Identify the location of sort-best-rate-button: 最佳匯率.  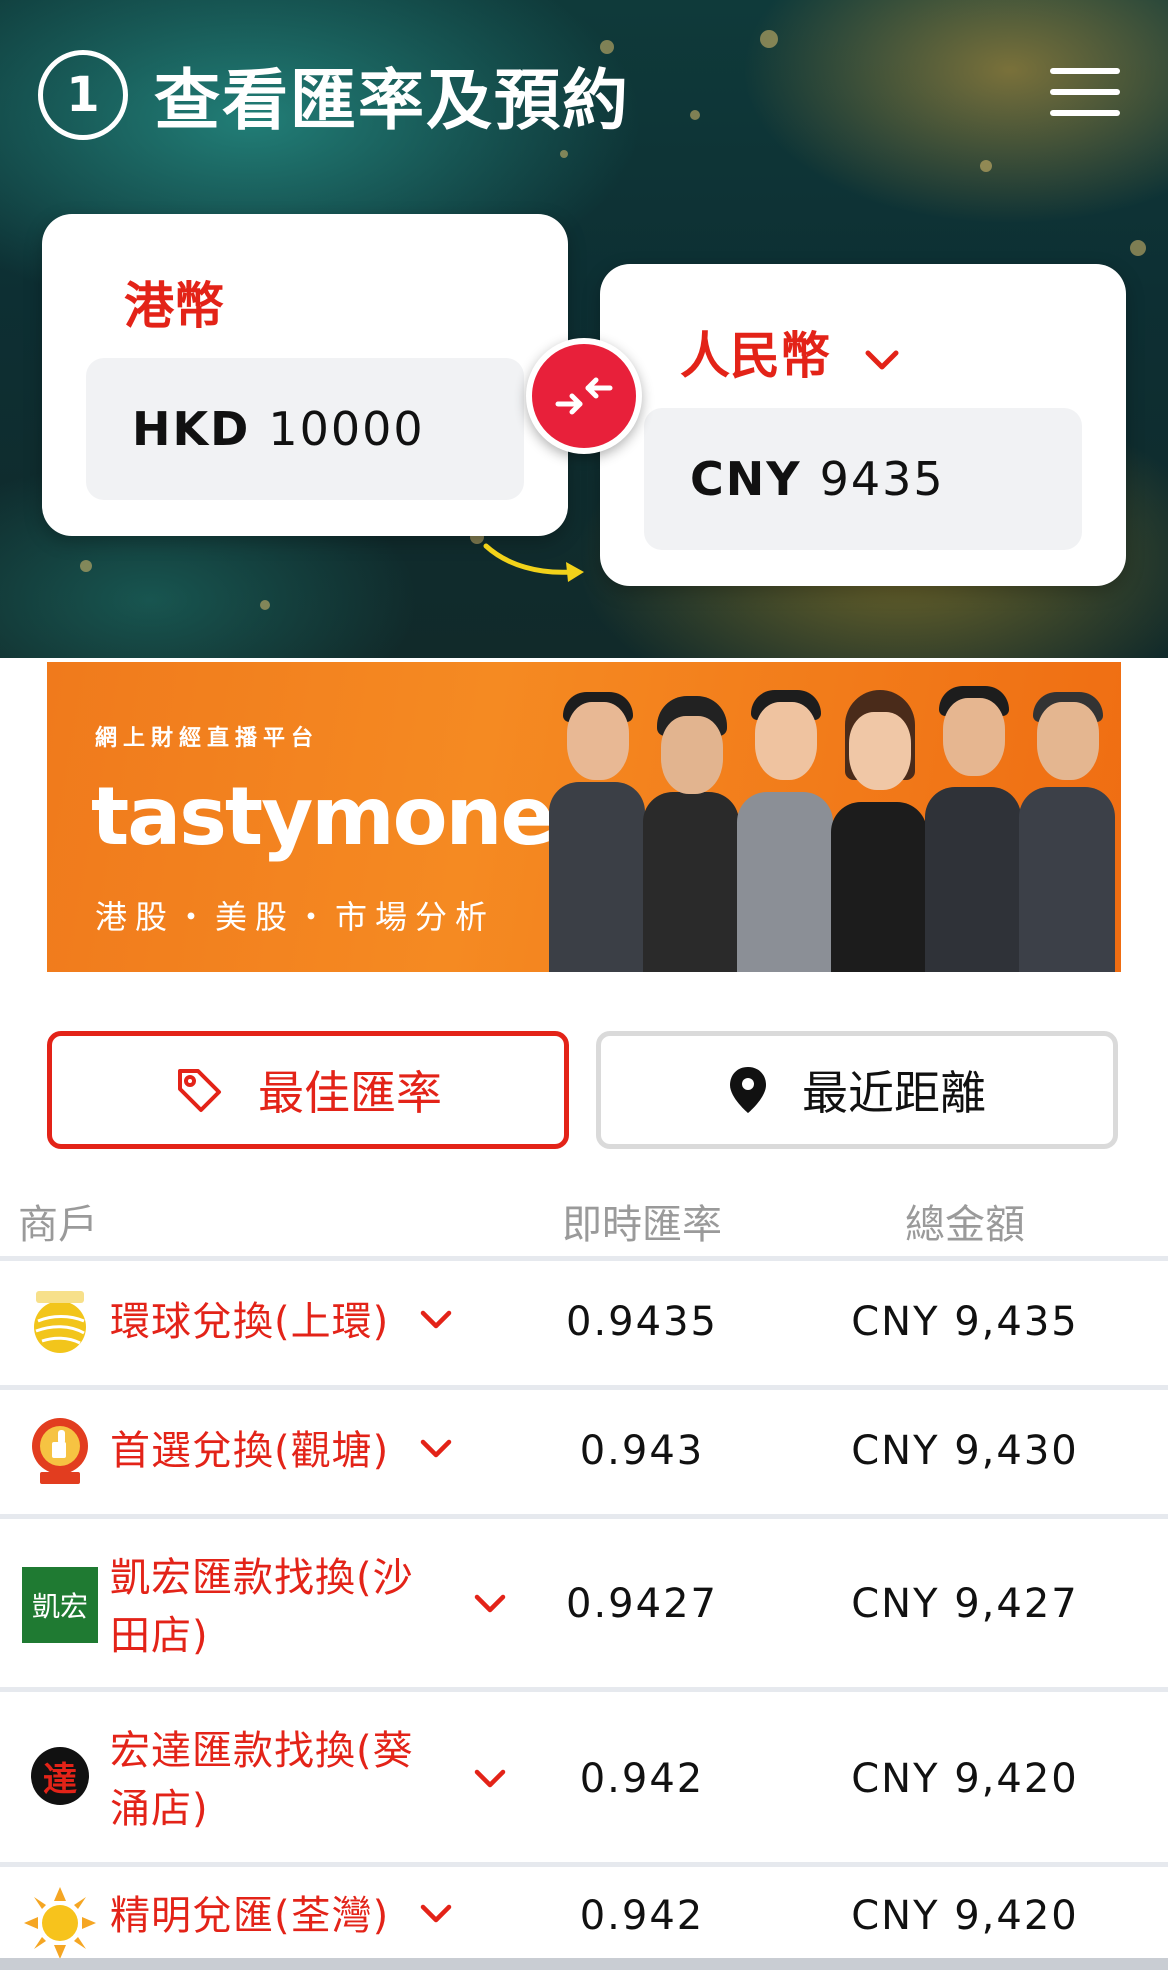
(308, 1090).